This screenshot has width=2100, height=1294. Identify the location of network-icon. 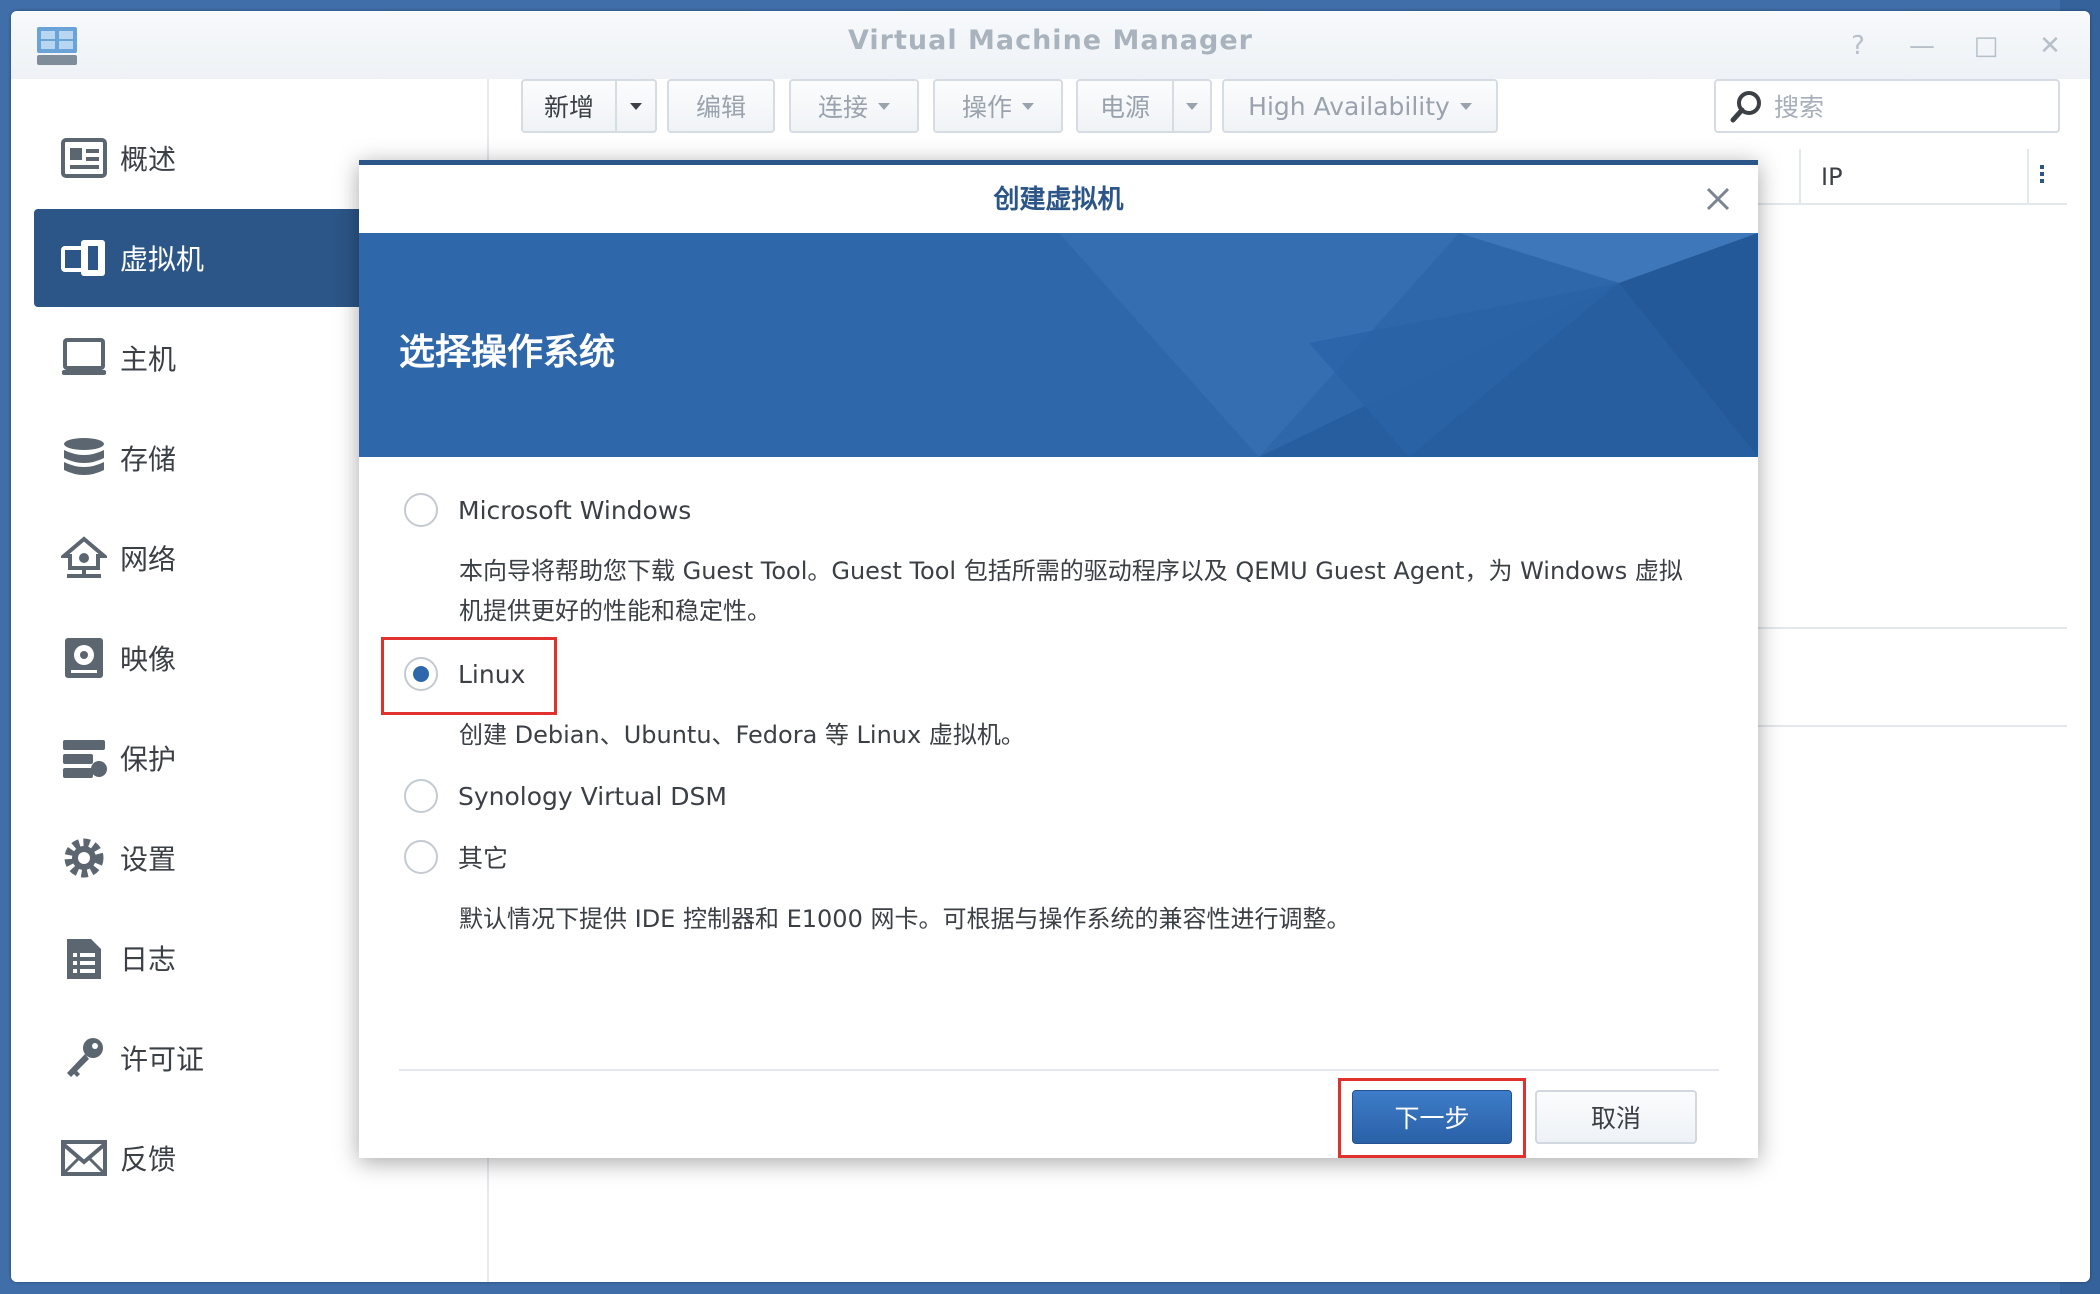
(84, 558).